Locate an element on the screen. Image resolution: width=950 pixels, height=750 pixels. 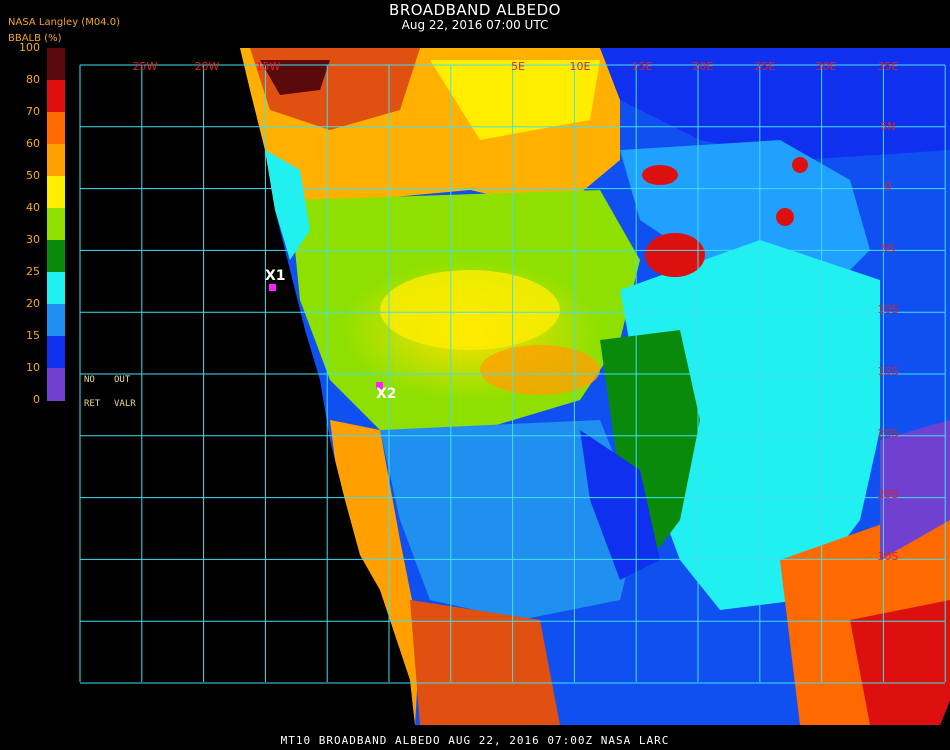
latitude-label: 20S is located at coordinates (888, 433).